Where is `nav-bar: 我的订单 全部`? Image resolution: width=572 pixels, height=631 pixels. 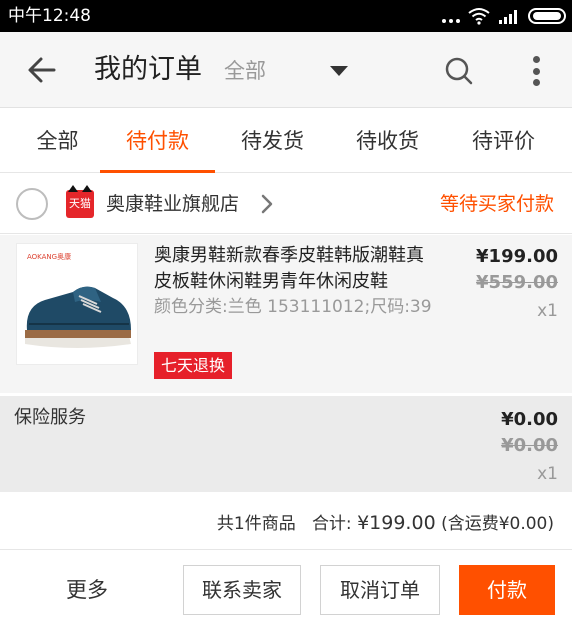 nav-bar: 我的订单 全部 is located at coordinates (286, 70).